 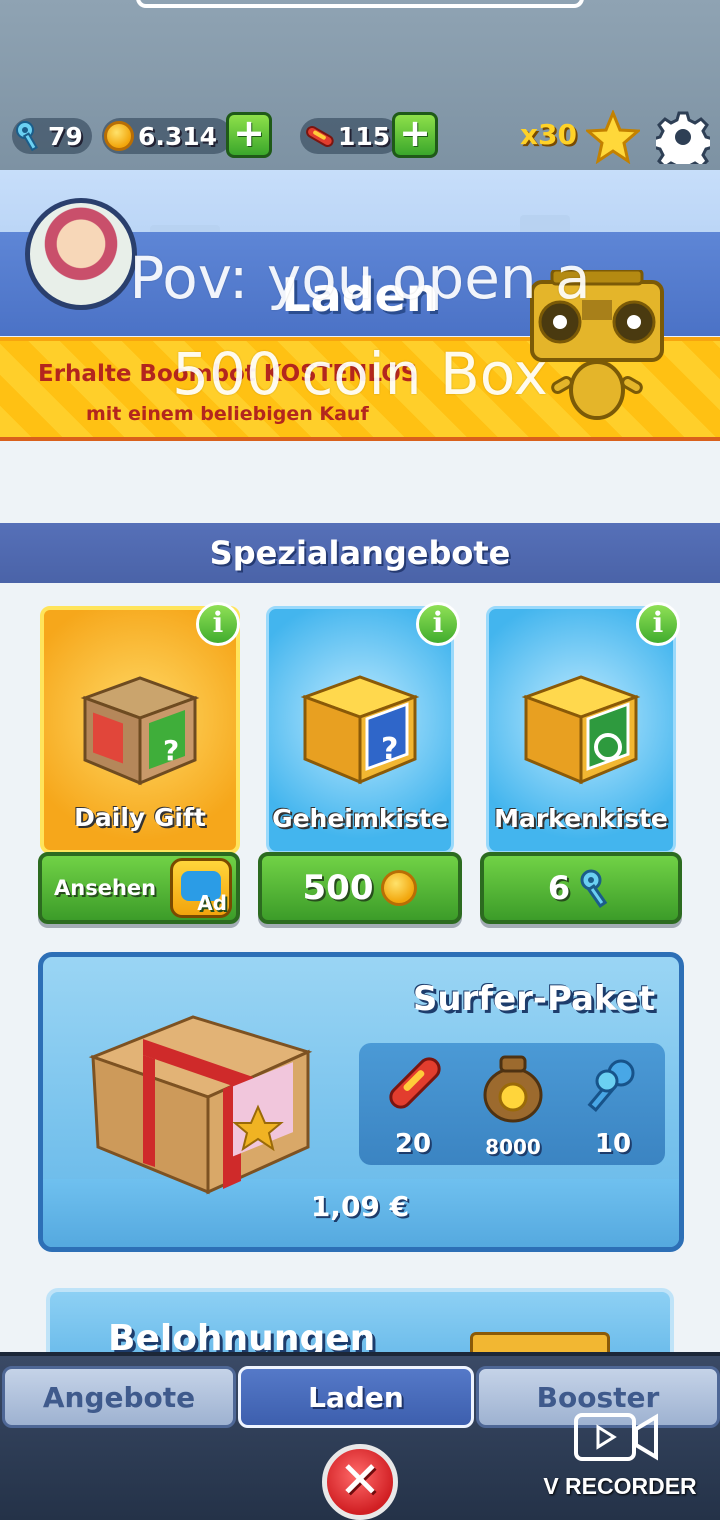 I want to click on watch-ad-button: Ansehen Ad, so click(x=139, y=888).